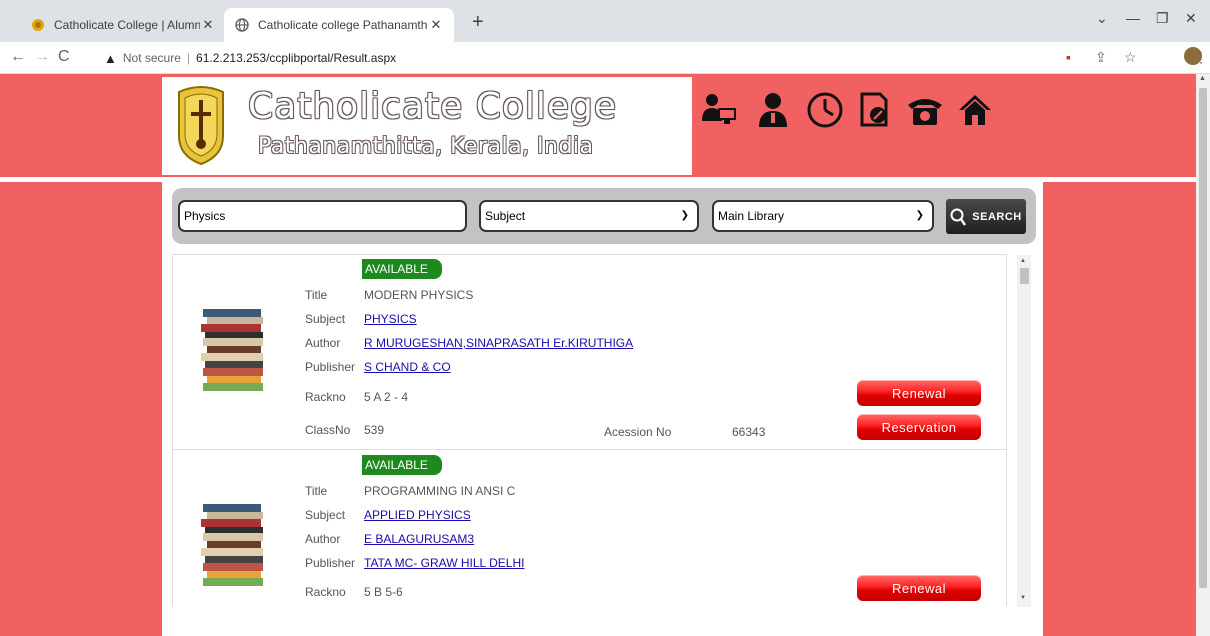 The height and width of the screenshot is (636, 1210). What do you see at coordinates (127, 25) in the screenshot?
I see `tab-title: Catholicate College | Alumni` at bounding box center [127, 25].